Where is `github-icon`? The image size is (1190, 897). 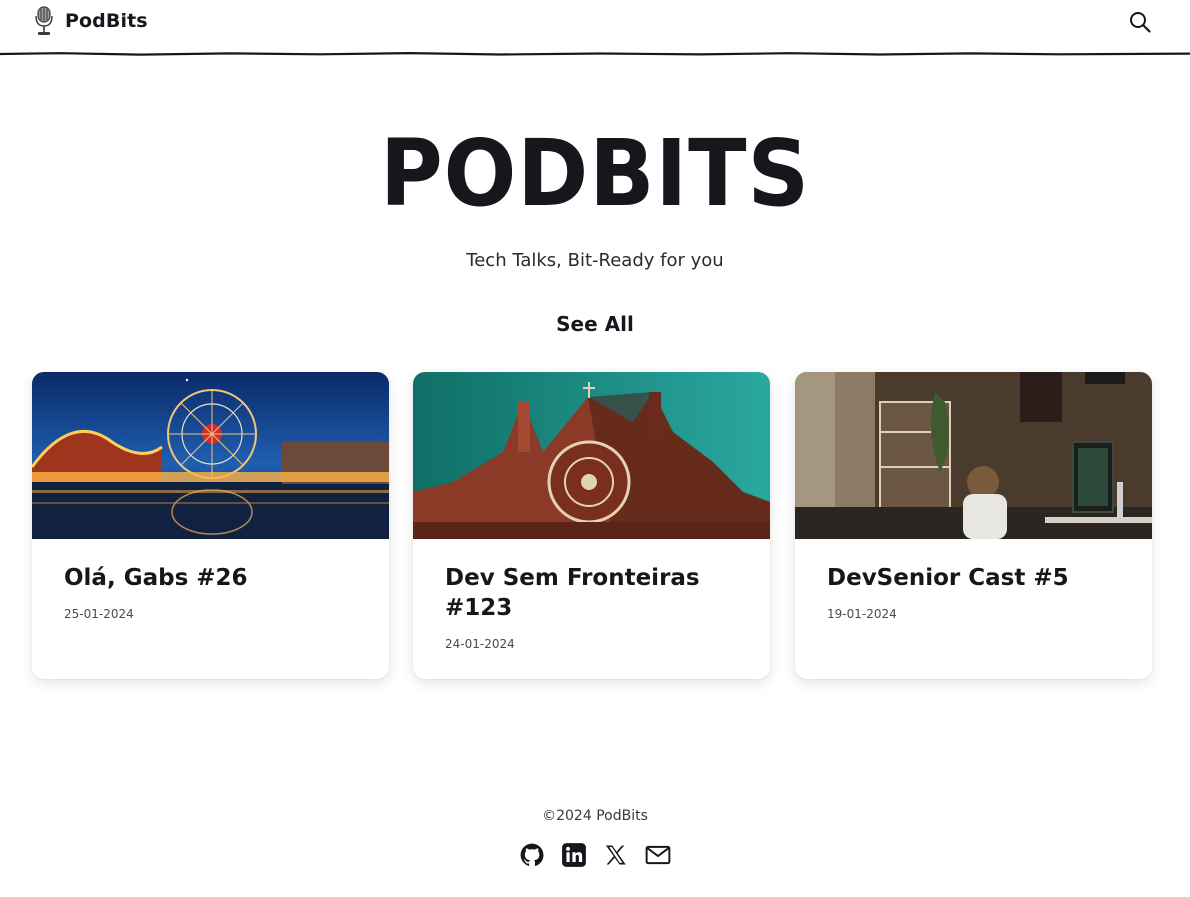
github-icon is located at coordinates (532, 854).